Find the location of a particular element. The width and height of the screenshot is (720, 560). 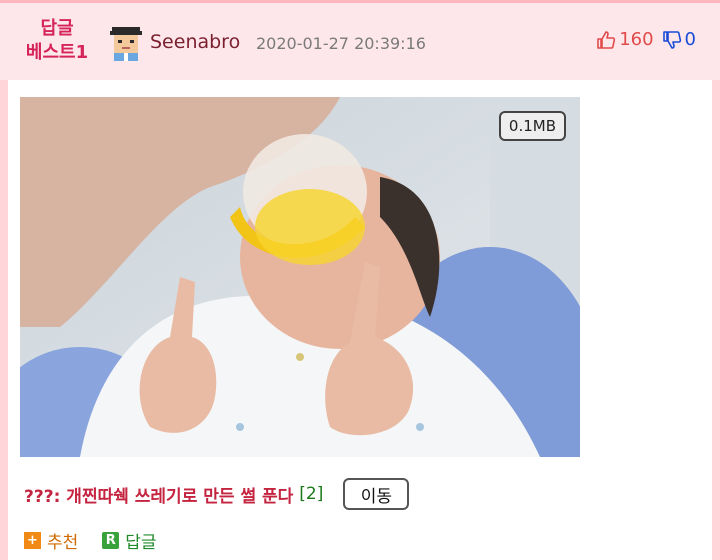

thumbs-down-icon is located at coordinates (671, 39).